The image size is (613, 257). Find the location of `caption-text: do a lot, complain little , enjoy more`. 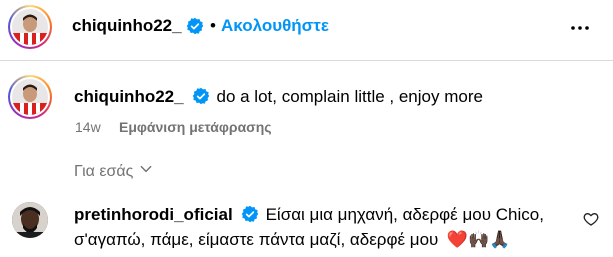

caption-text: do a lot, complain little , enjoy more is located at coordinates (349, 96).